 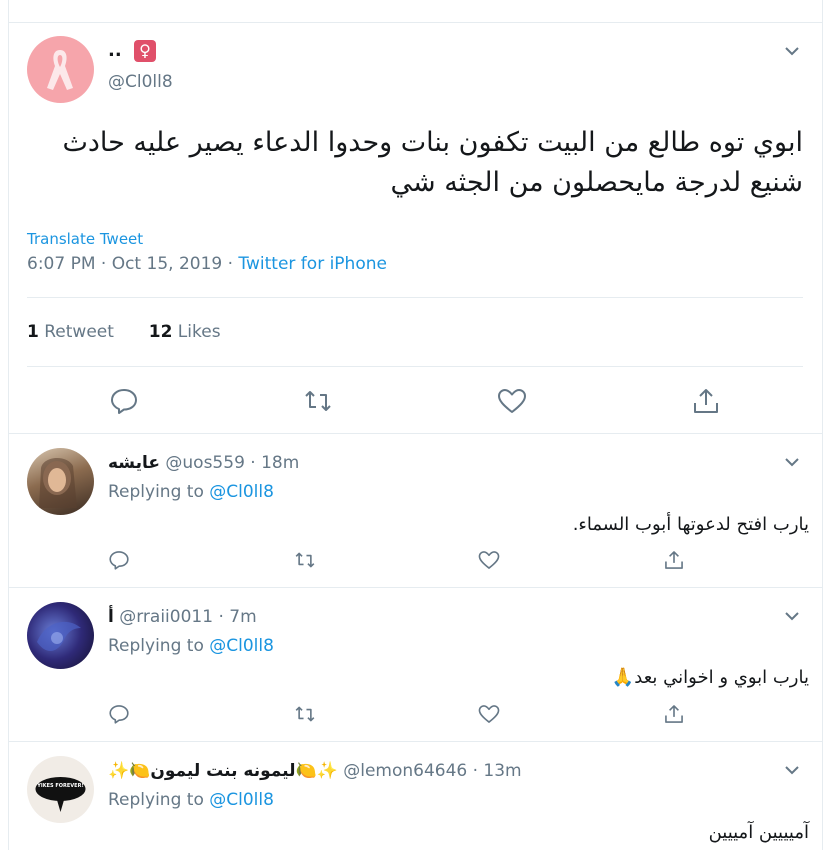 What do you see at coordinates (140, 82) in the screenshot?
I see `main-handle: @Cl0ll8` at bounding box center [140, 82].